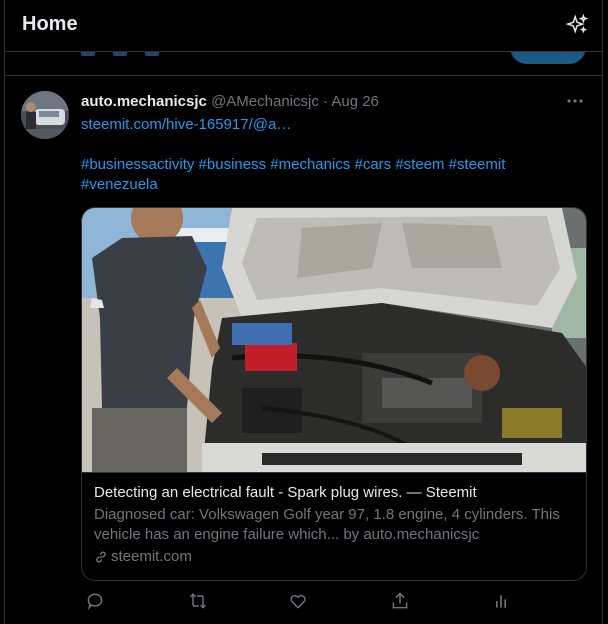  I want to click on tweet-header: auto.mechanicsjc @AMechanicsjc · Aug 26, so click(230, 101).